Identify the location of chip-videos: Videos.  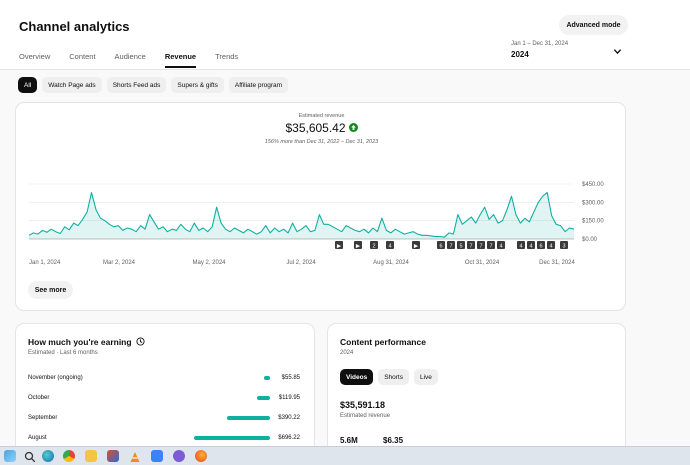
(357, 377).